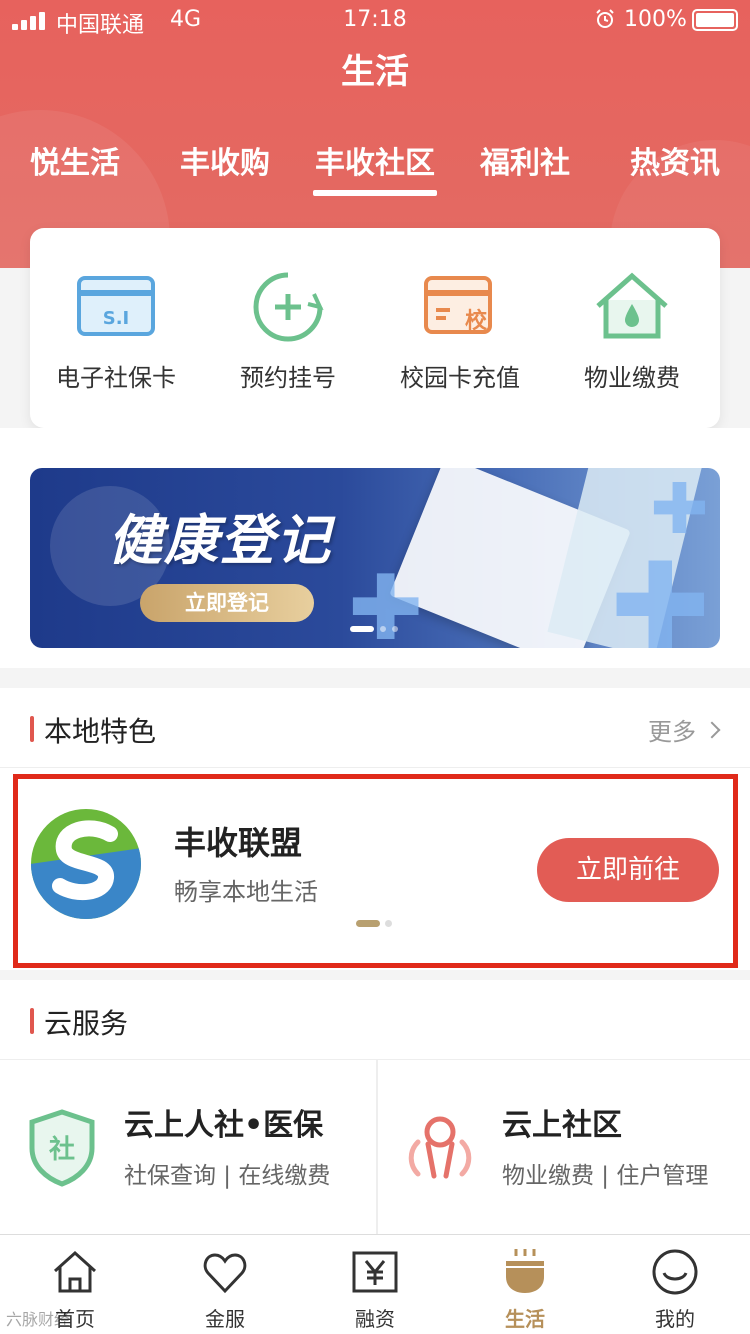 This screenshot has height=1334, width=750. I want to click on page-title: 生活, so click(375, 72).